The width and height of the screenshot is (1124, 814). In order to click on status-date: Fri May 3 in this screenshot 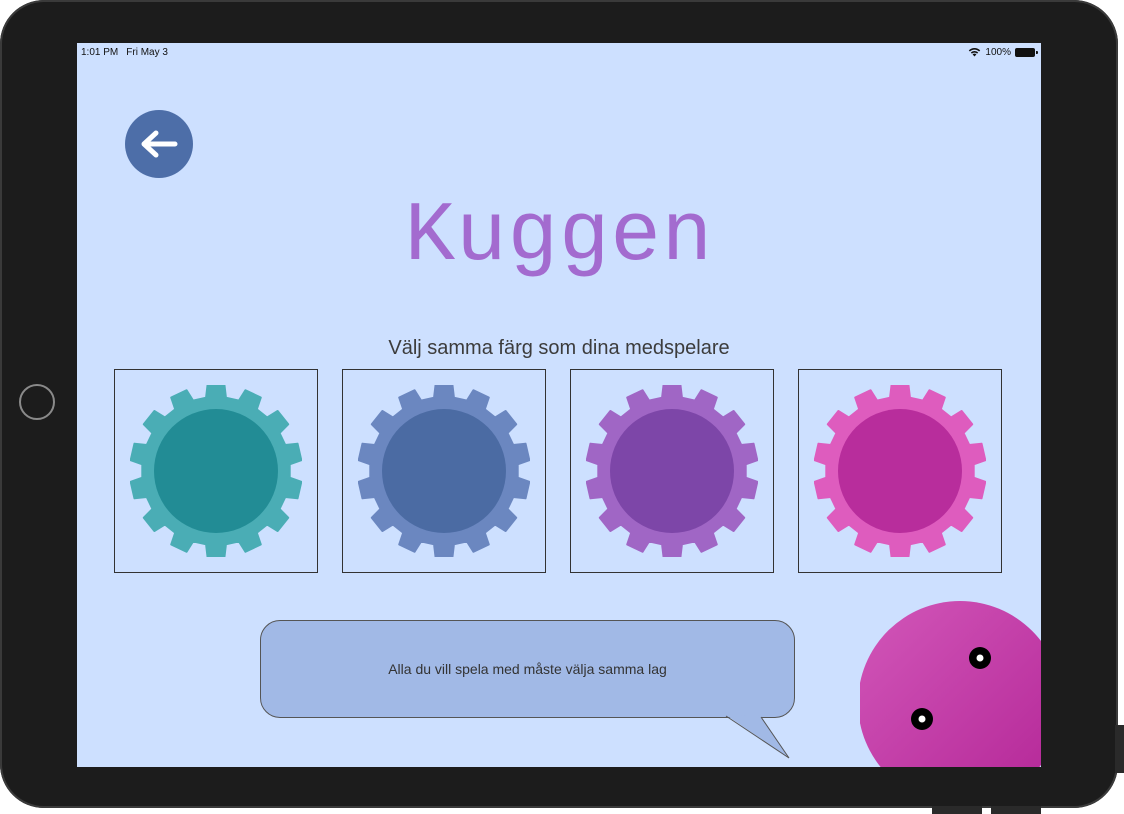, I will do `click(147, 52)`.